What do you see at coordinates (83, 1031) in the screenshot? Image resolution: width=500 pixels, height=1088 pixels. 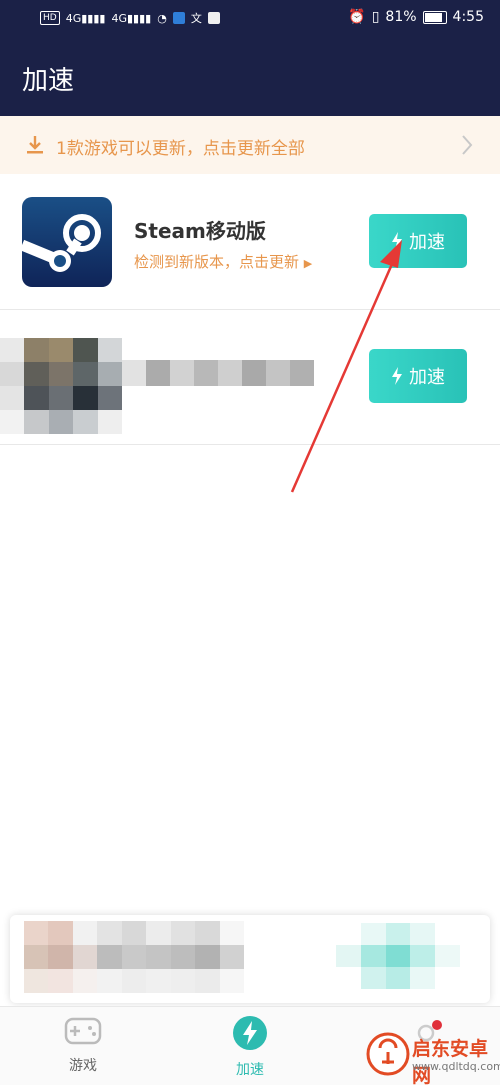 I see `gamepad-icon` at bounding box center [83, 1031].